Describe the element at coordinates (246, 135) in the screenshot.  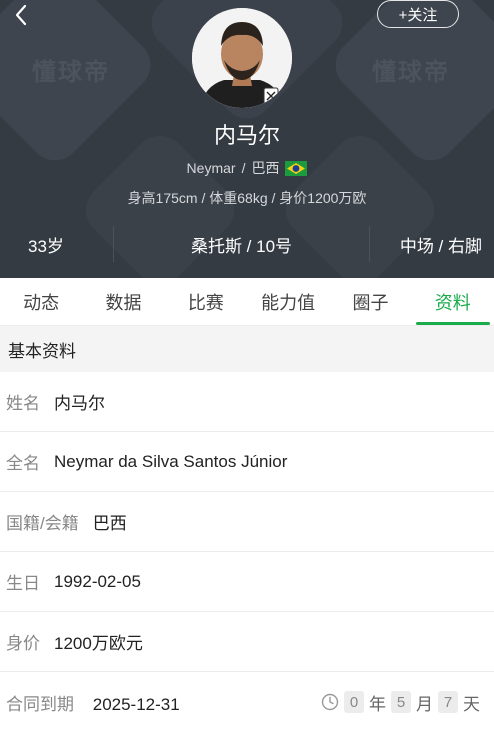
I see `player-name: 内马尔` at that location.